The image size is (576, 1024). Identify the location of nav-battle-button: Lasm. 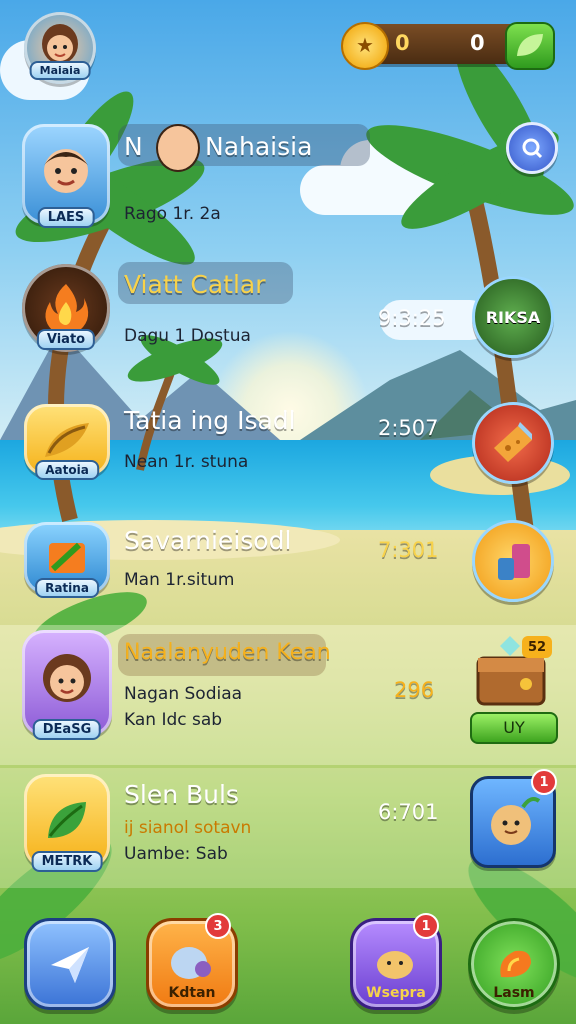
(514, 964).